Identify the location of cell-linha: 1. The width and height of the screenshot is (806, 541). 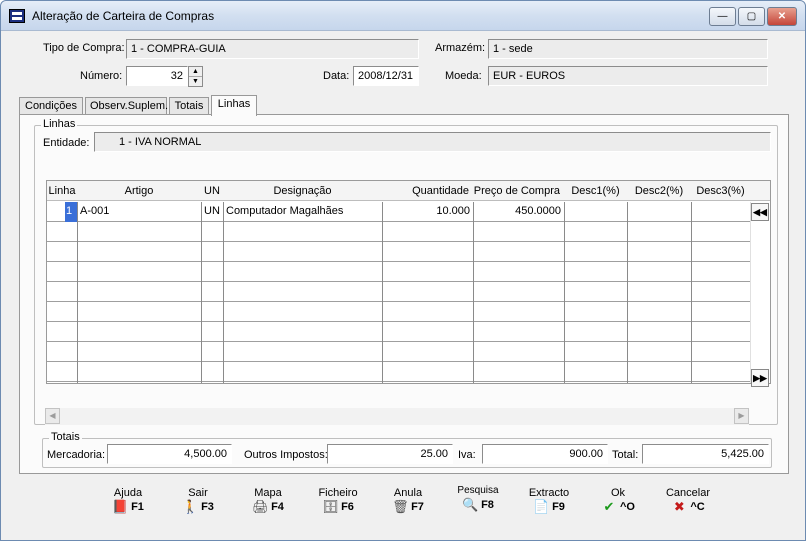
(71, 212).